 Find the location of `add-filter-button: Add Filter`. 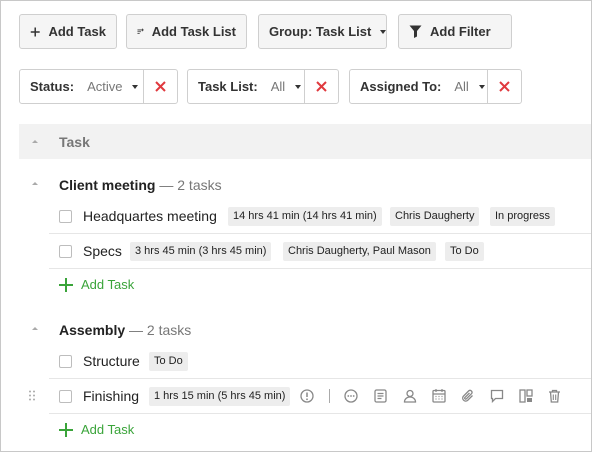

add-filter-button: Add Filter is located at coordinates (455, 31).